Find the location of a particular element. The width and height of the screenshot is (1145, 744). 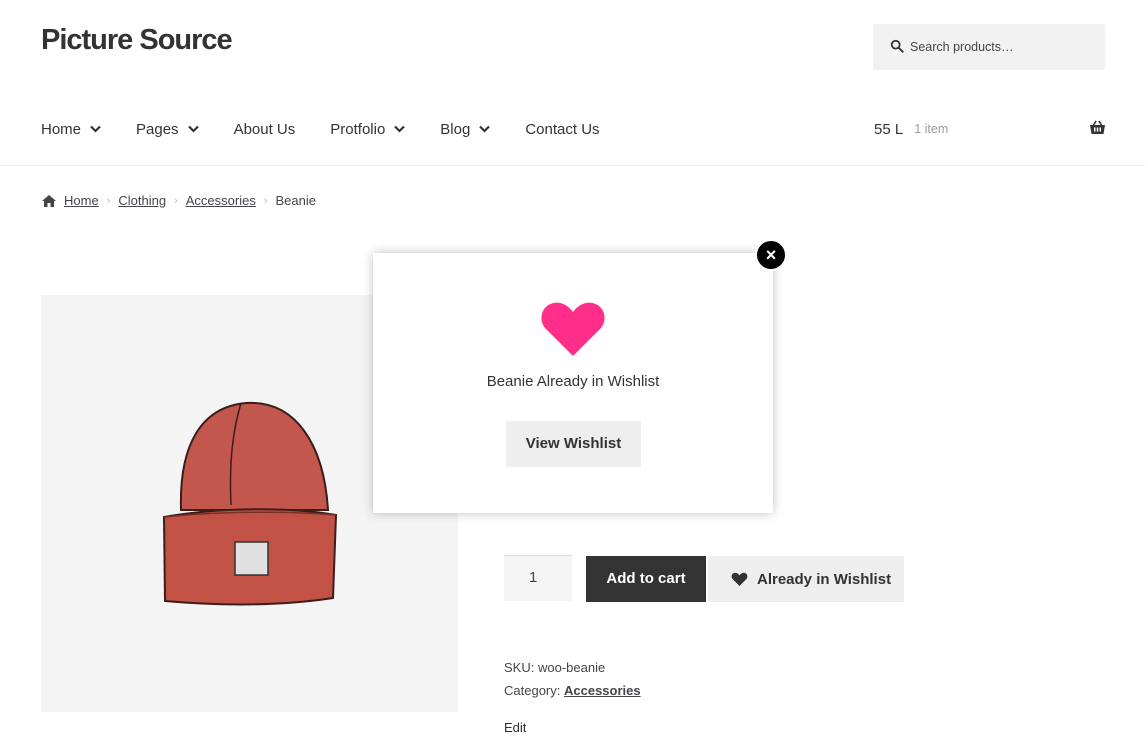

view-wishlist-button: View Wishlist is located at coordinates (573, 444).